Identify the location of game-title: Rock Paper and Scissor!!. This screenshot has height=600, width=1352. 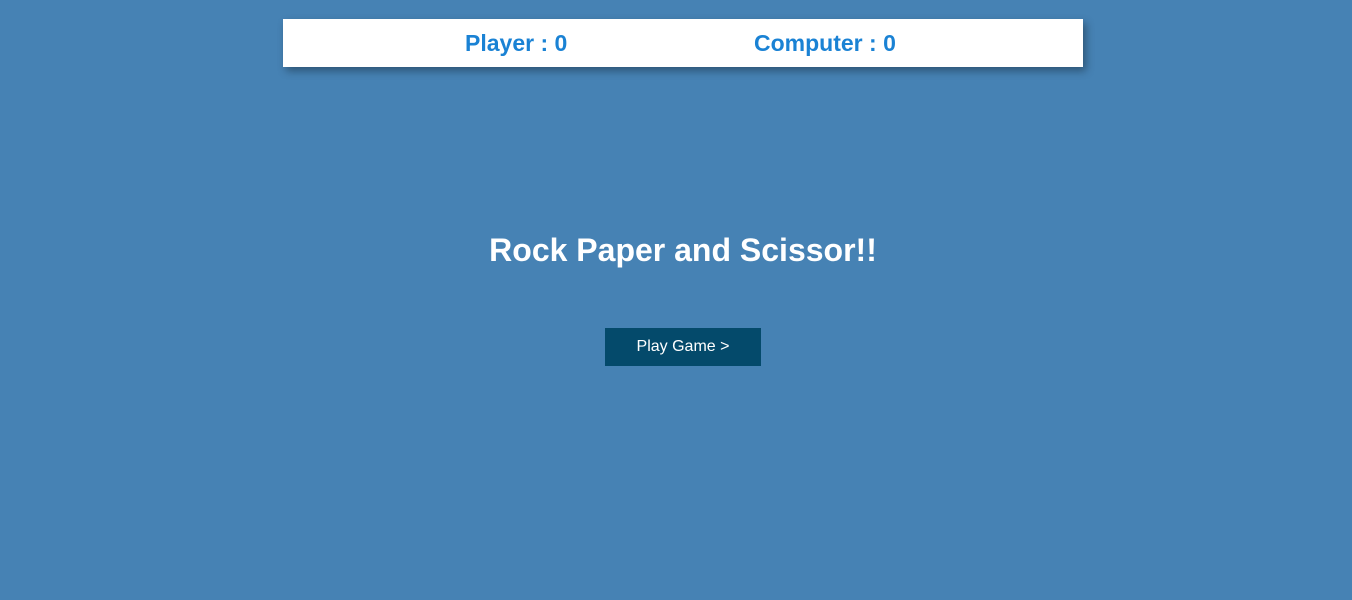
(683, 250).